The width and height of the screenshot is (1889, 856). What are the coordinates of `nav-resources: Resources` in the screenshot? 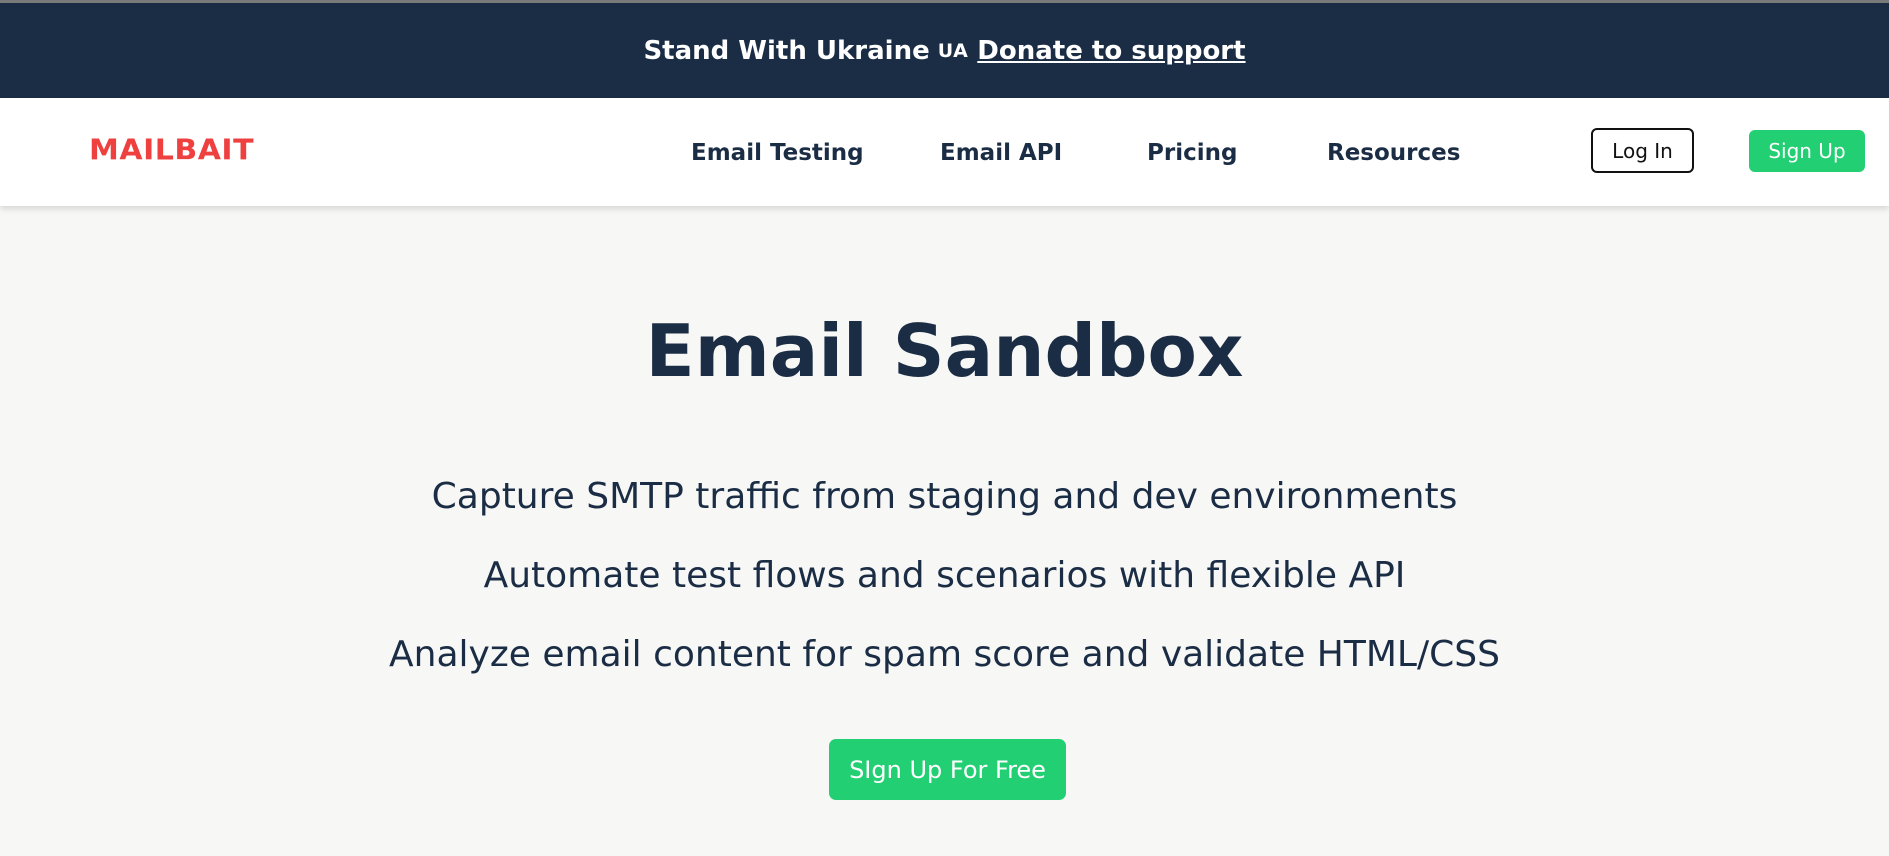 It's located at (1393, 153).